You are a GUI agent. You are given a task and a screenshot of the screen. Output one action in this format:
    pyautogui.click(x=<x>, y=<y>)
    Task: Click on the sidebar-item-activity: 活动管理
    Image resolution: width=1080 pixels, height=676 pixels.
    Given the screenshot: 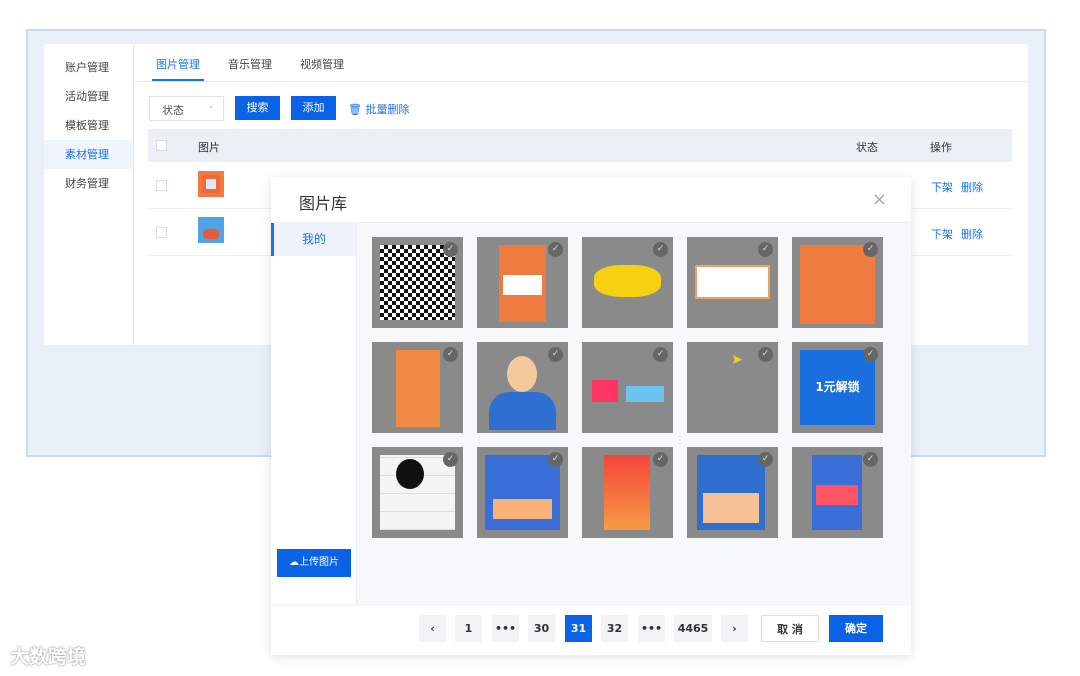 What is the action you would take?
    pyautogui.click(x=88, y=96)
    